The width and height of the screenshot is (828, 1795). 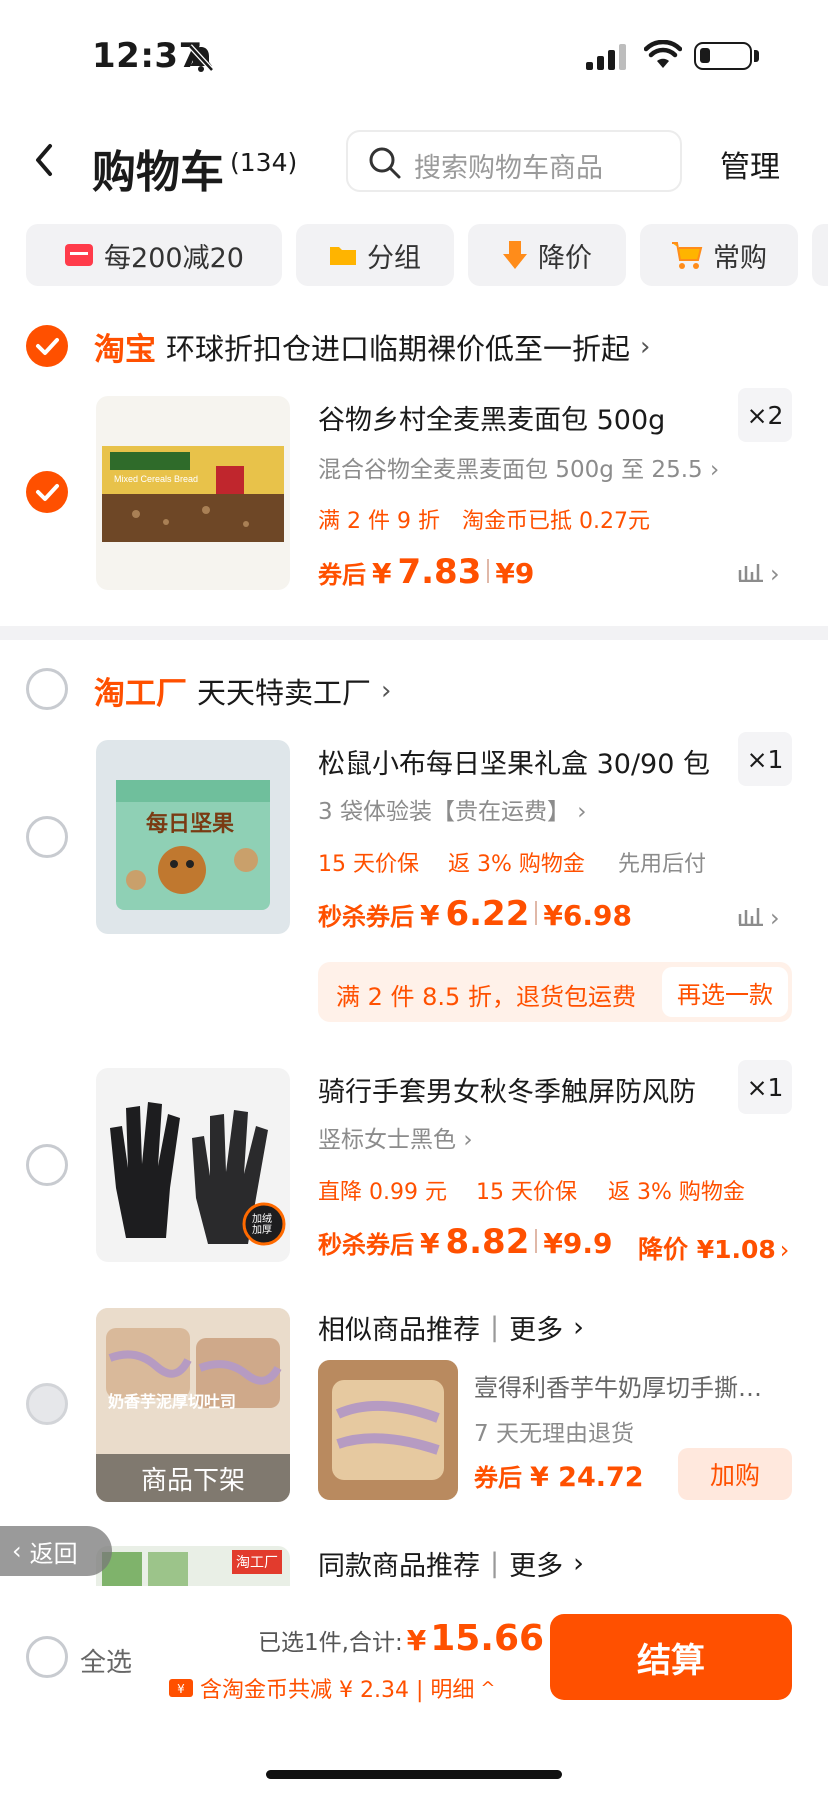 I want to click on search-input: 搜索购物车商品, so click(x=514, y=161).